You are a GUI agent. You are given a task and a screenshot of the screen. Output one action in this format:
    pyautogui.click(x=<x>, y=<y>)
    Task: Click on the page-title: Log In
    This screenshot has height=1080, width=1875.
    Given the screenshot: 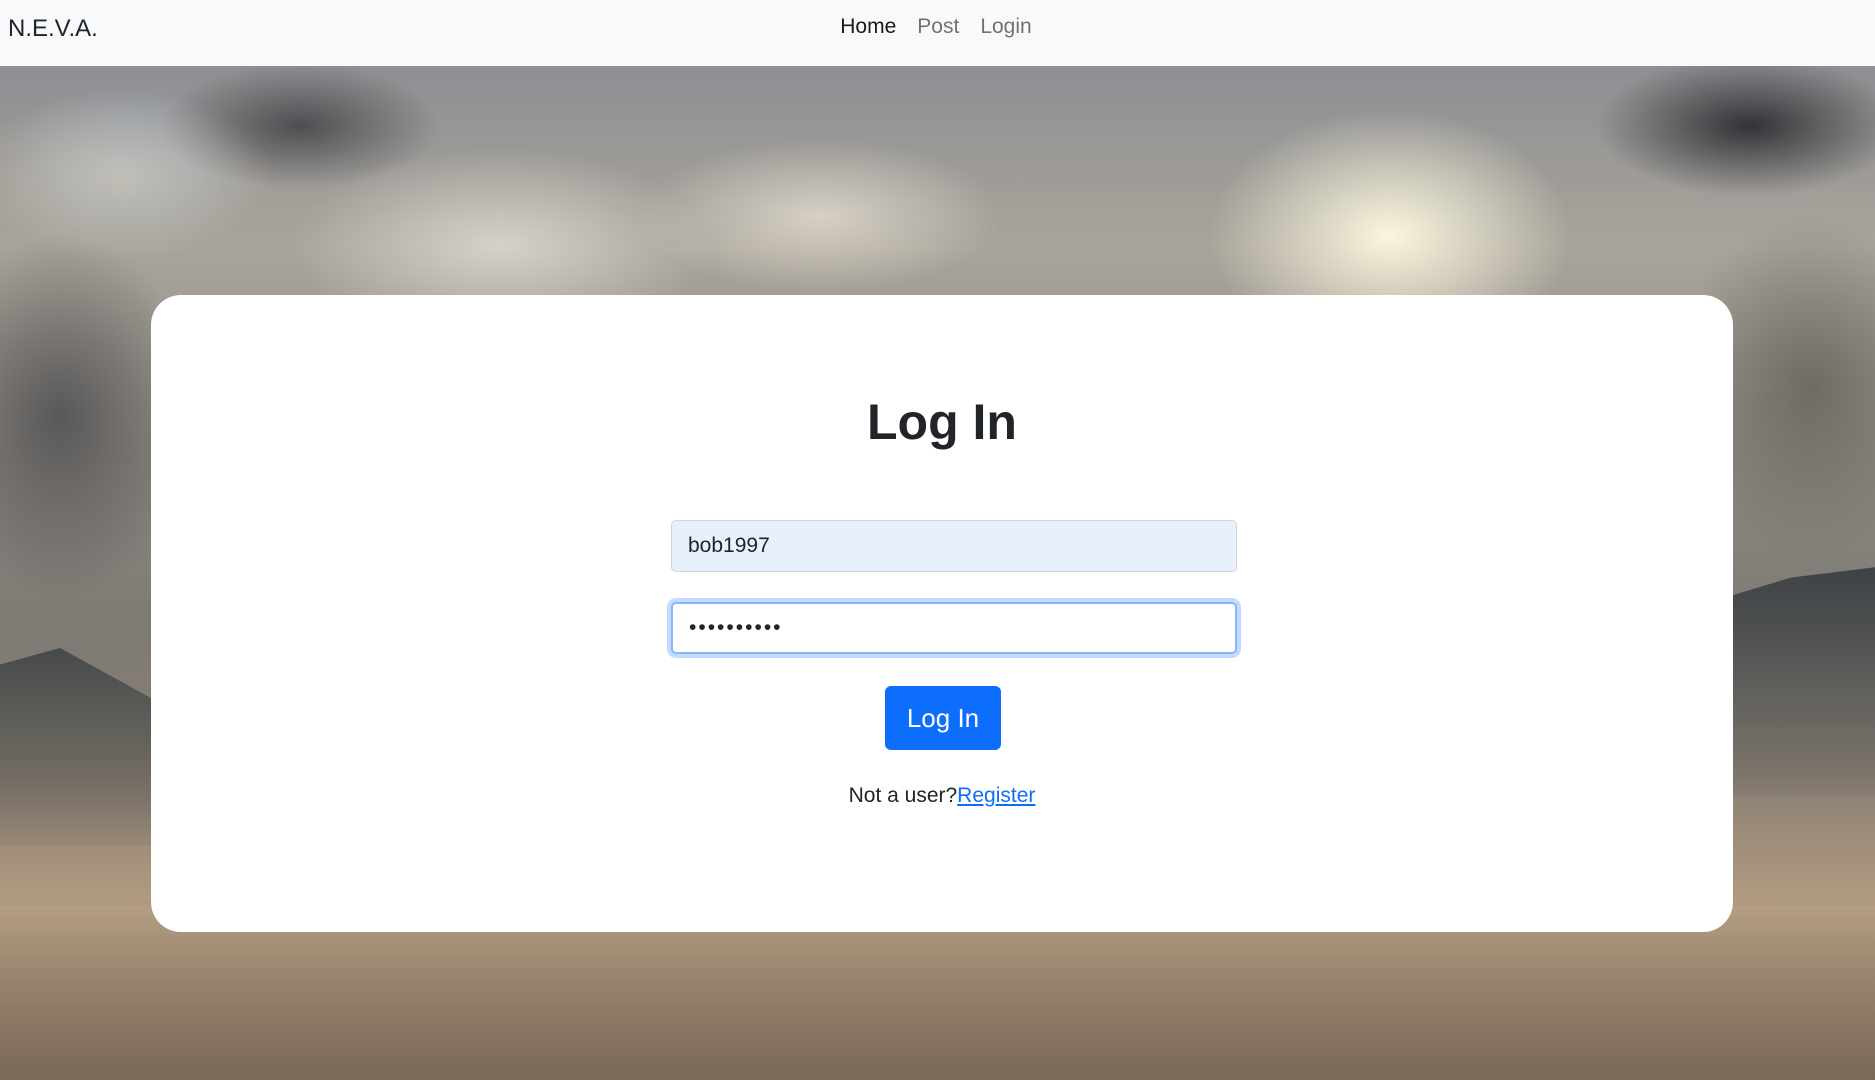 What is the action you would take?
    pyautogui.click(x=942, y=422)
    